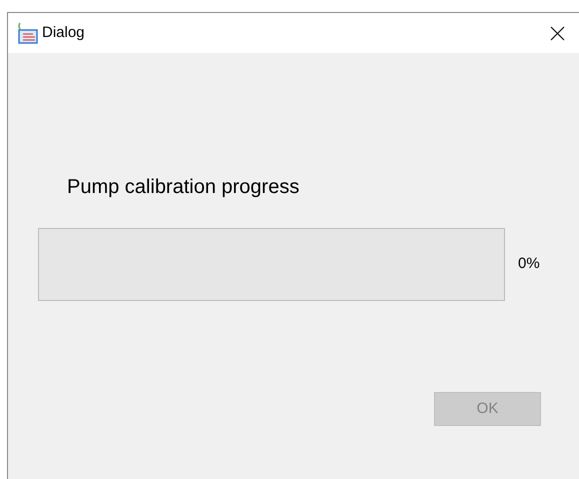  What do you see at coordinates (63, 32) in the screenshot?
I see `window-title: Dialog` at bounding box center [63, 32].